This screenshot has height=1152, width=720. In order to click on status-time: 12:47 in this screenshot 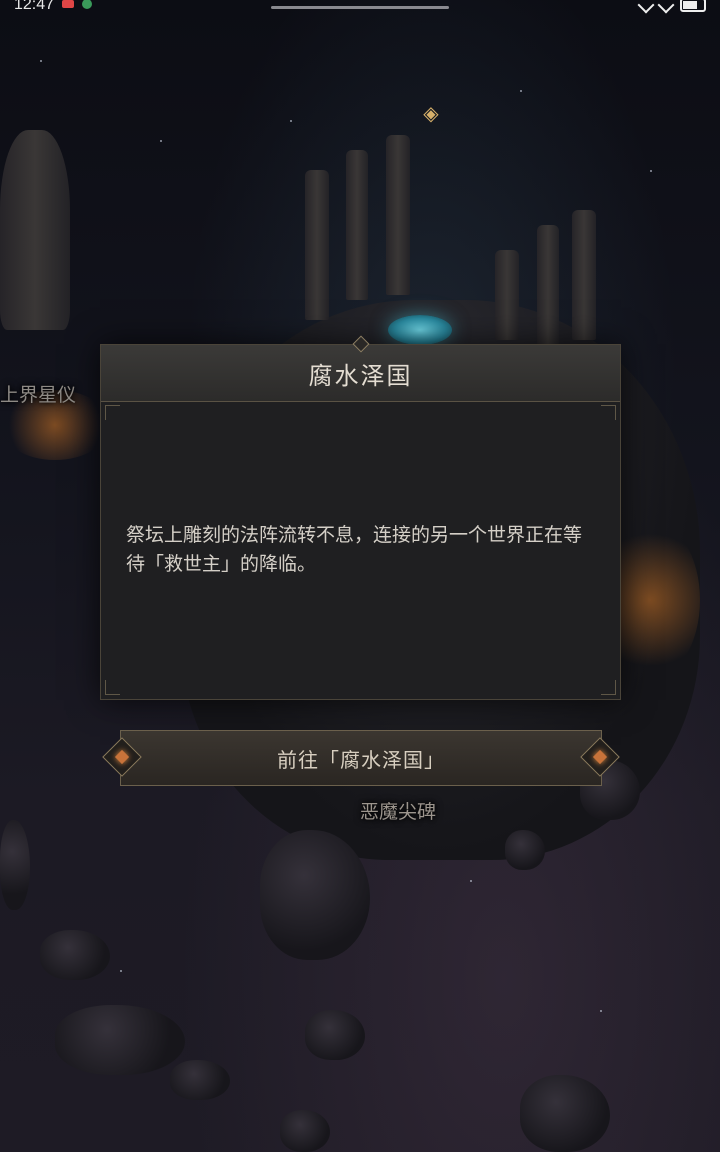, I will do `click(34, 6)`.